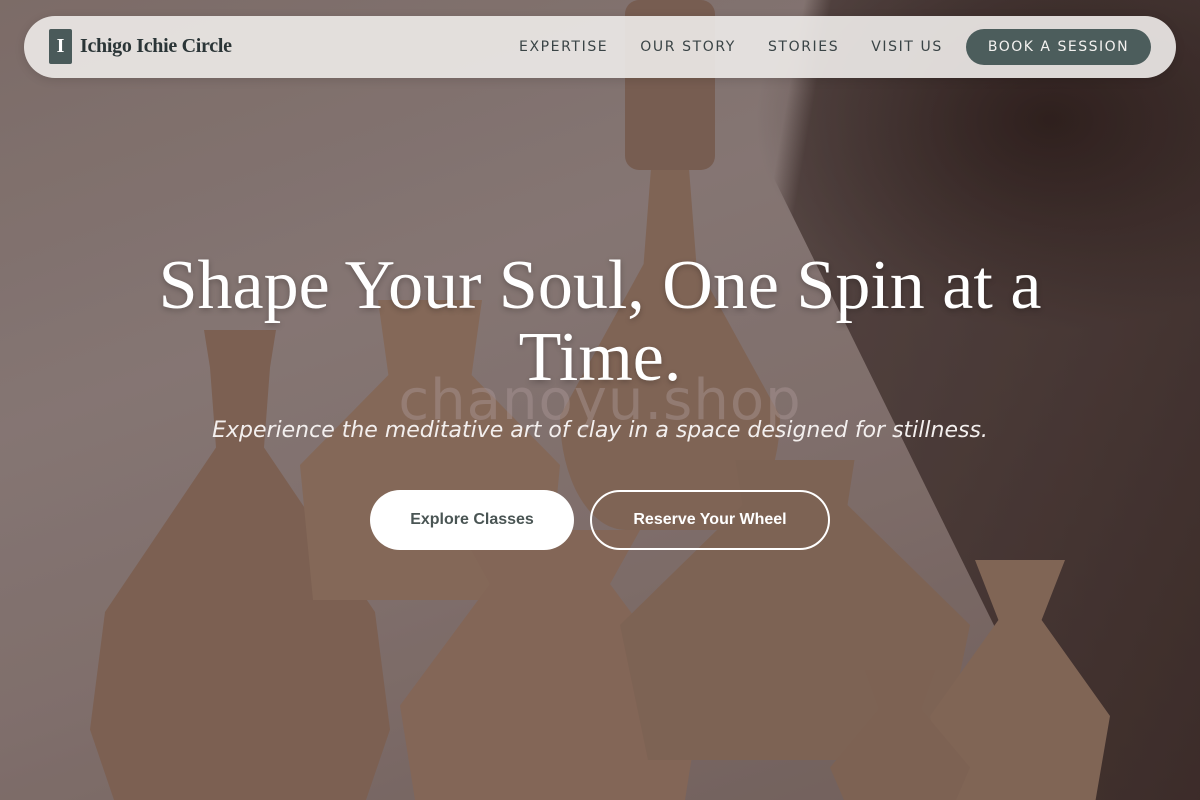 This screenshot has width=1200, height=800. I want to click on hero-headline: Shape Your Soul, One Spin at a Time., so click(600, 321).